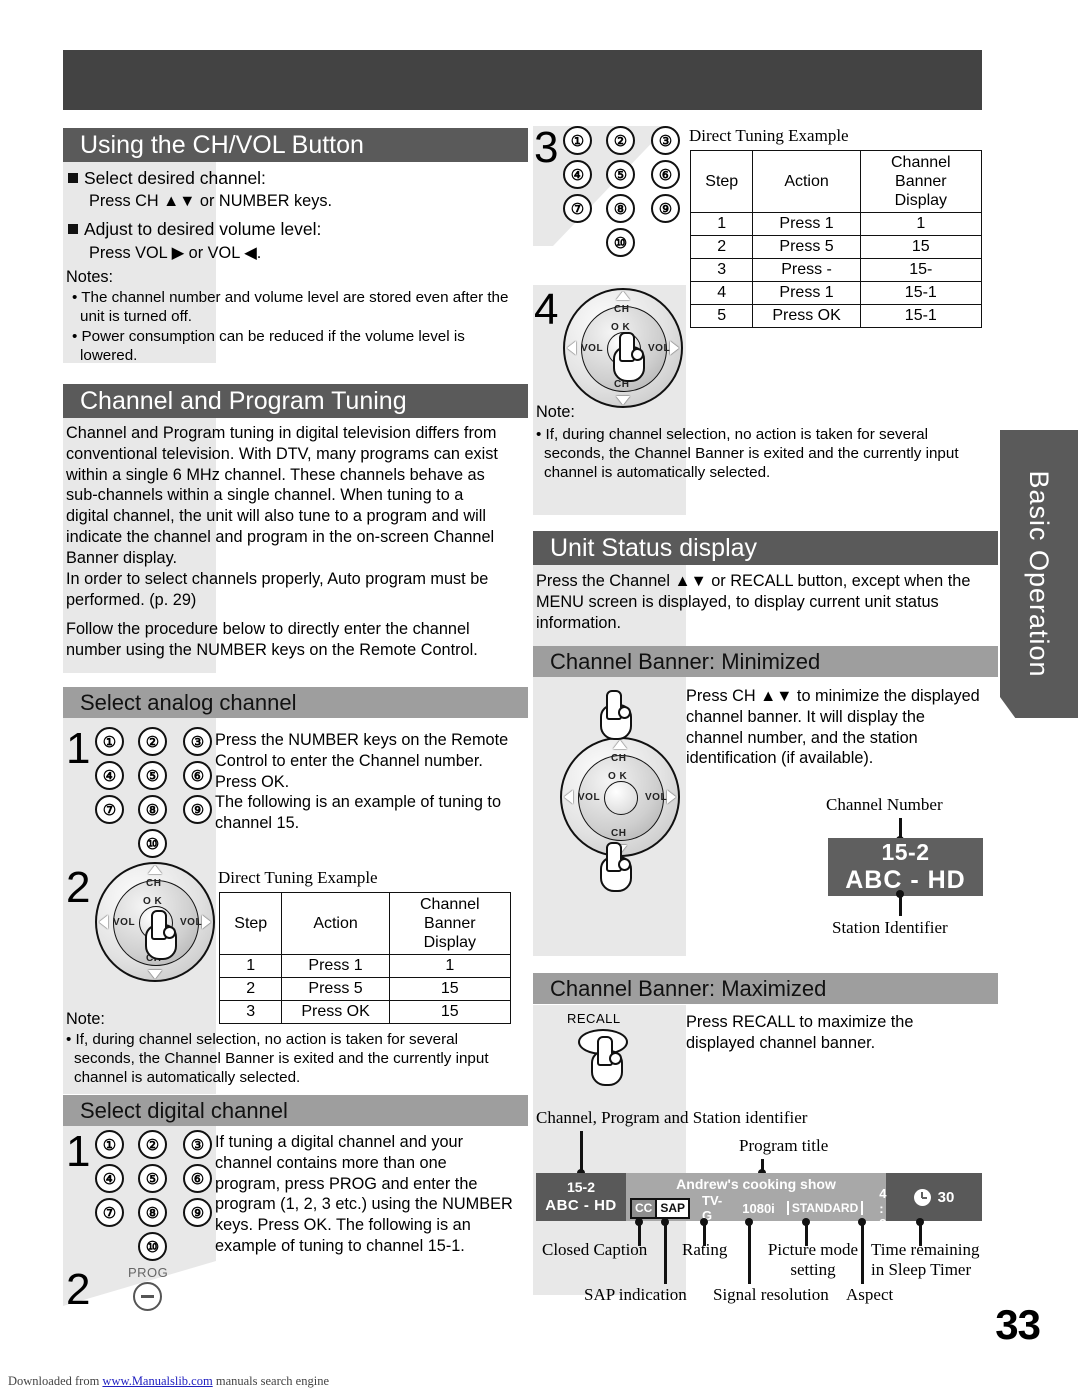 Image resolution: width=1080 pixels, height=1397 pixels. What do you see at coordinates (606, 1061) in the screenshot?
I see `pointing-hand-icon-recall` at bounding box center [606, 1061].